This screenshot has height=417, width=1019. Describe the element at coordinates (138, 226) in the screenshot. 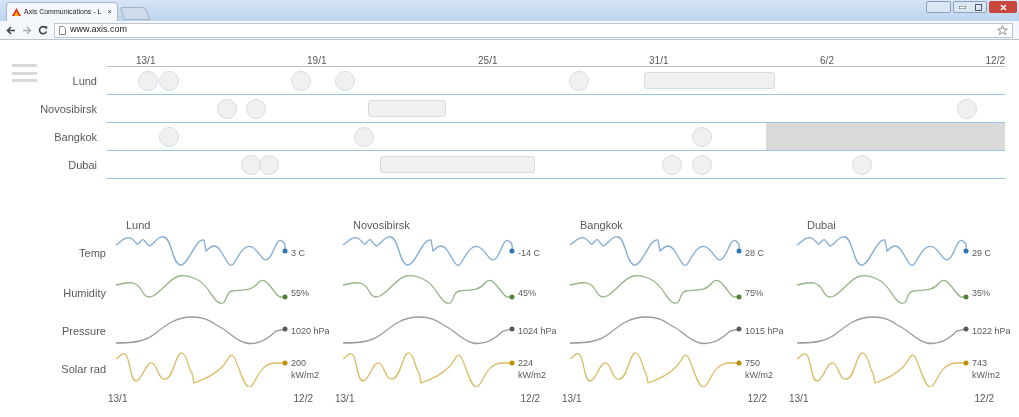

I see `city-title: Lund` at that location.